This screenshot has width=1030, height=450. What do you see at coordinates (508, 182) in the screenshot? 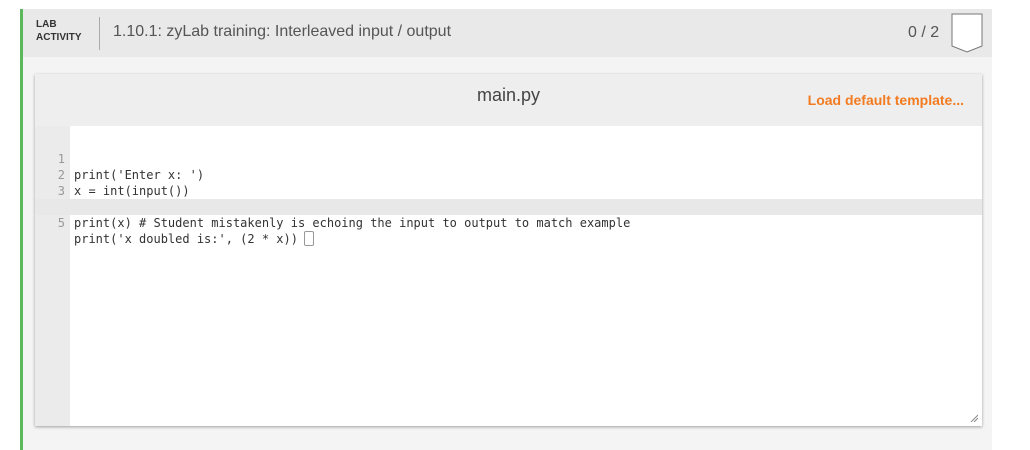
I see `code-line: 3` at bounding box center [508, 182].